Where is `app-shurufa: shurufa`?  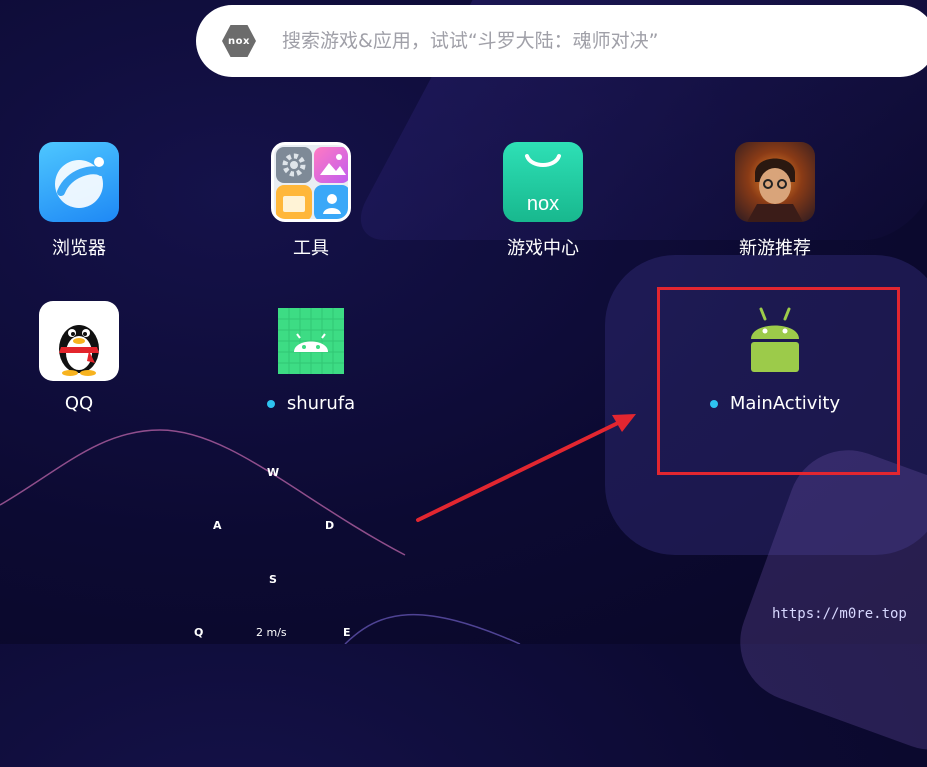
app-shurufa: shurufa is located at coordinates (311, 357).